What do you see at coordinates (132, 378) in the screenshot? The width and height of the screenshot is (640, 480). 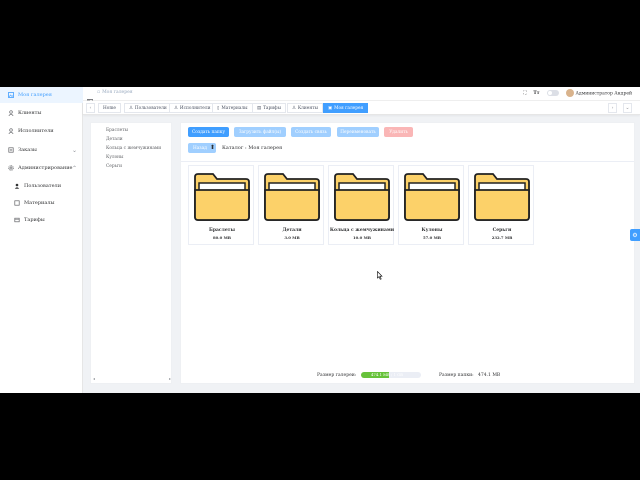 I see `horizontal-scrollbar: ◂ ▸` at bounding box center [132, 378].